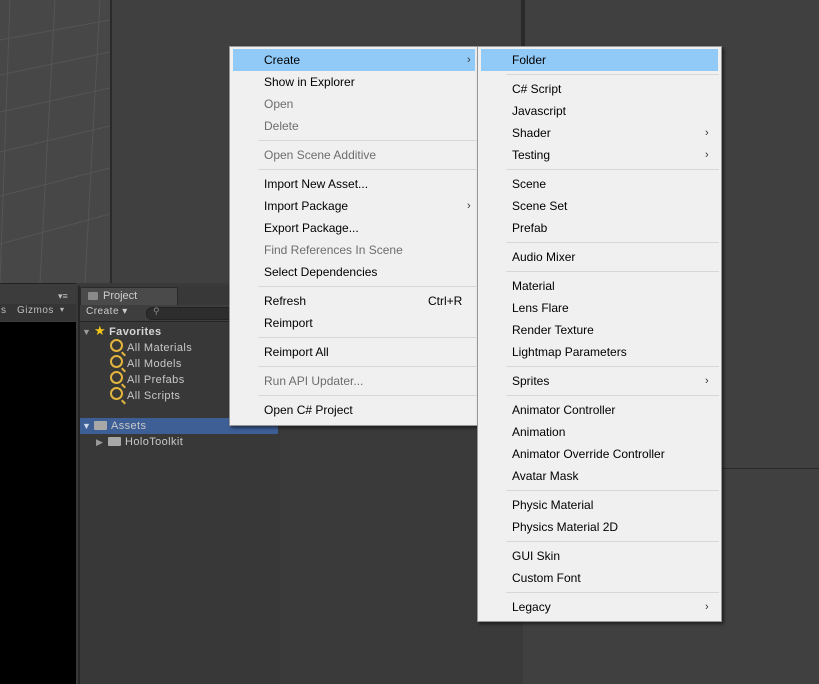 This screenshot has height=684, width=819. What do you see at coordinates (565, 527) in the screenshot?
I see `menu-item-label: Physics Material 2D` at bounding box center [565, 527].